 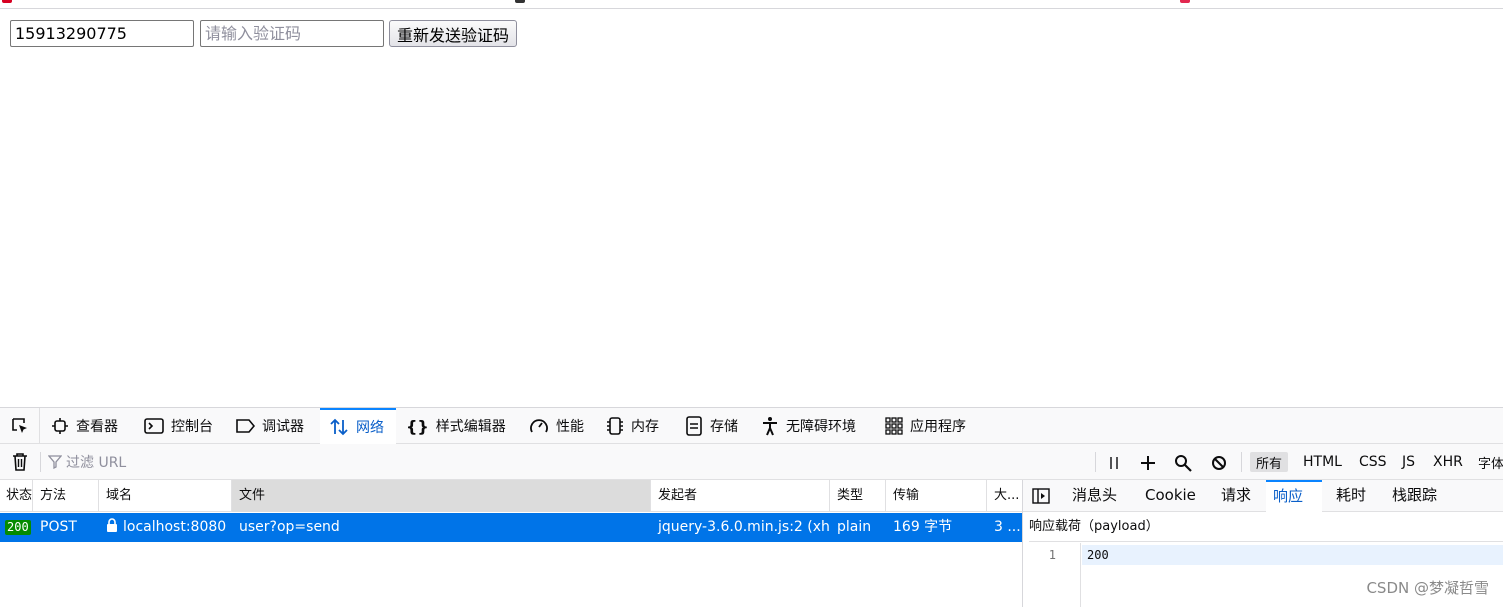 I want to click on tab-headers: 消息头, so click(x=1094, y=496).